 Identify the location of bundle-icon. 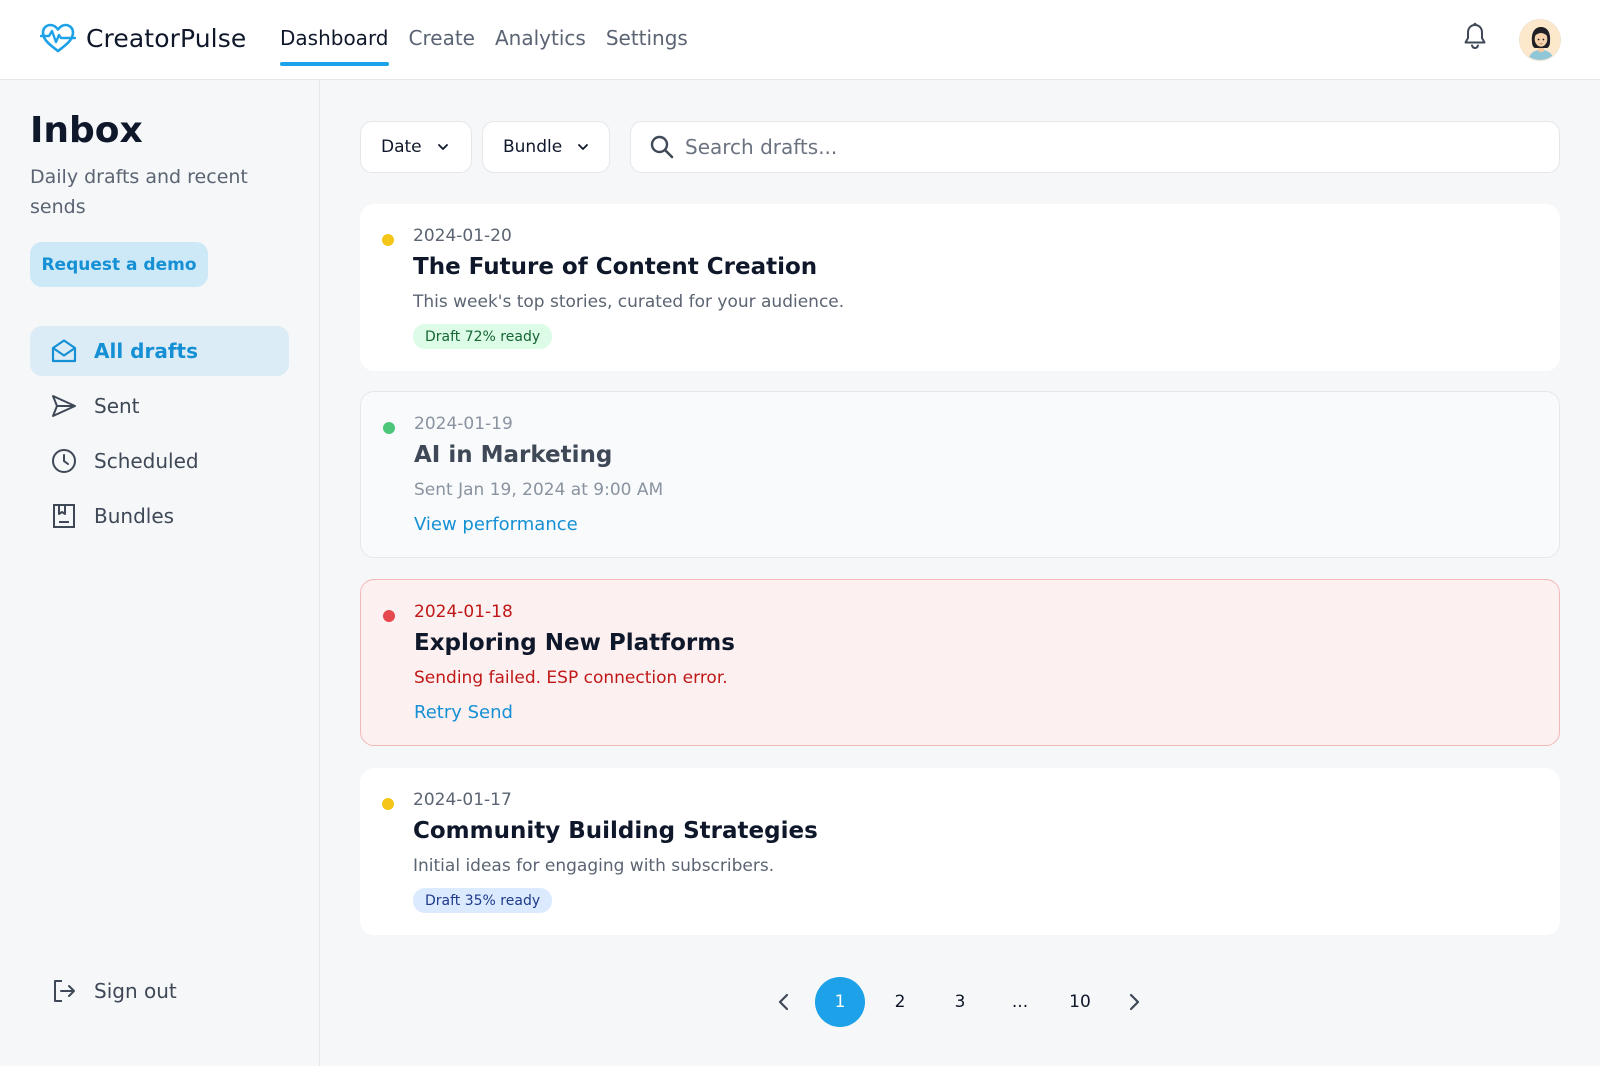
(64, 516).